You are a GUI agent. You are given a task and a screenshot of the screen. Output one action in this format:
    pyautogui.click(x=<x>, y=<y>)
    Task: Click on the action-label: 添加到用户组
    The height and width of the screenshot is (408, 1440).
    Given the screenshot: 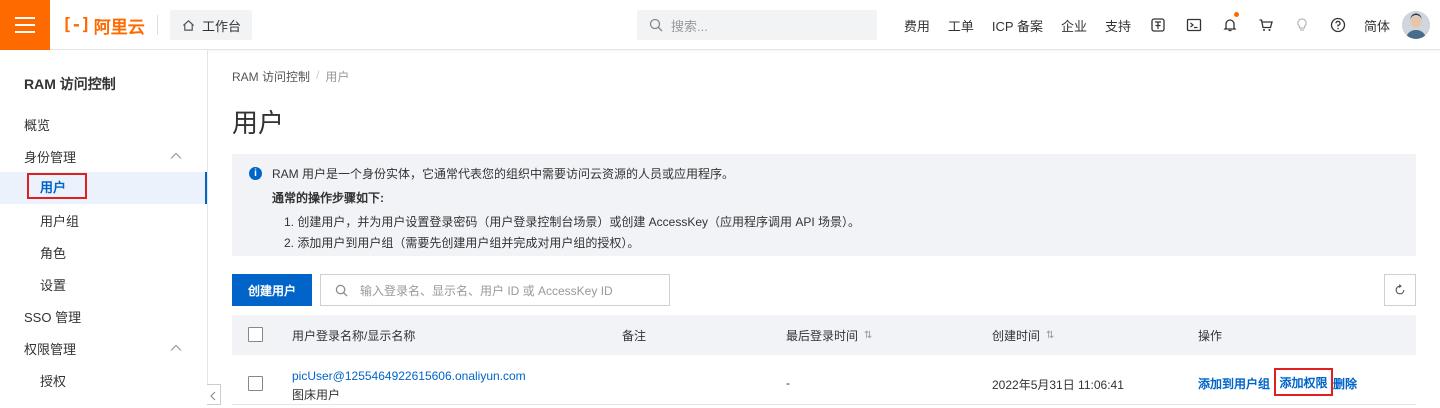 What is the action you would take?
    pyautogui.click(x=1234, y=384)
    